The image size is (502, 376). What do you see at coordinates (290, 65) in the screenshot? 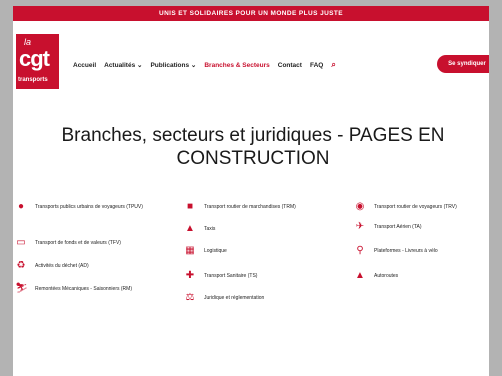
I see `nav-item-contact: Contact` at bounding box center [290, 65].